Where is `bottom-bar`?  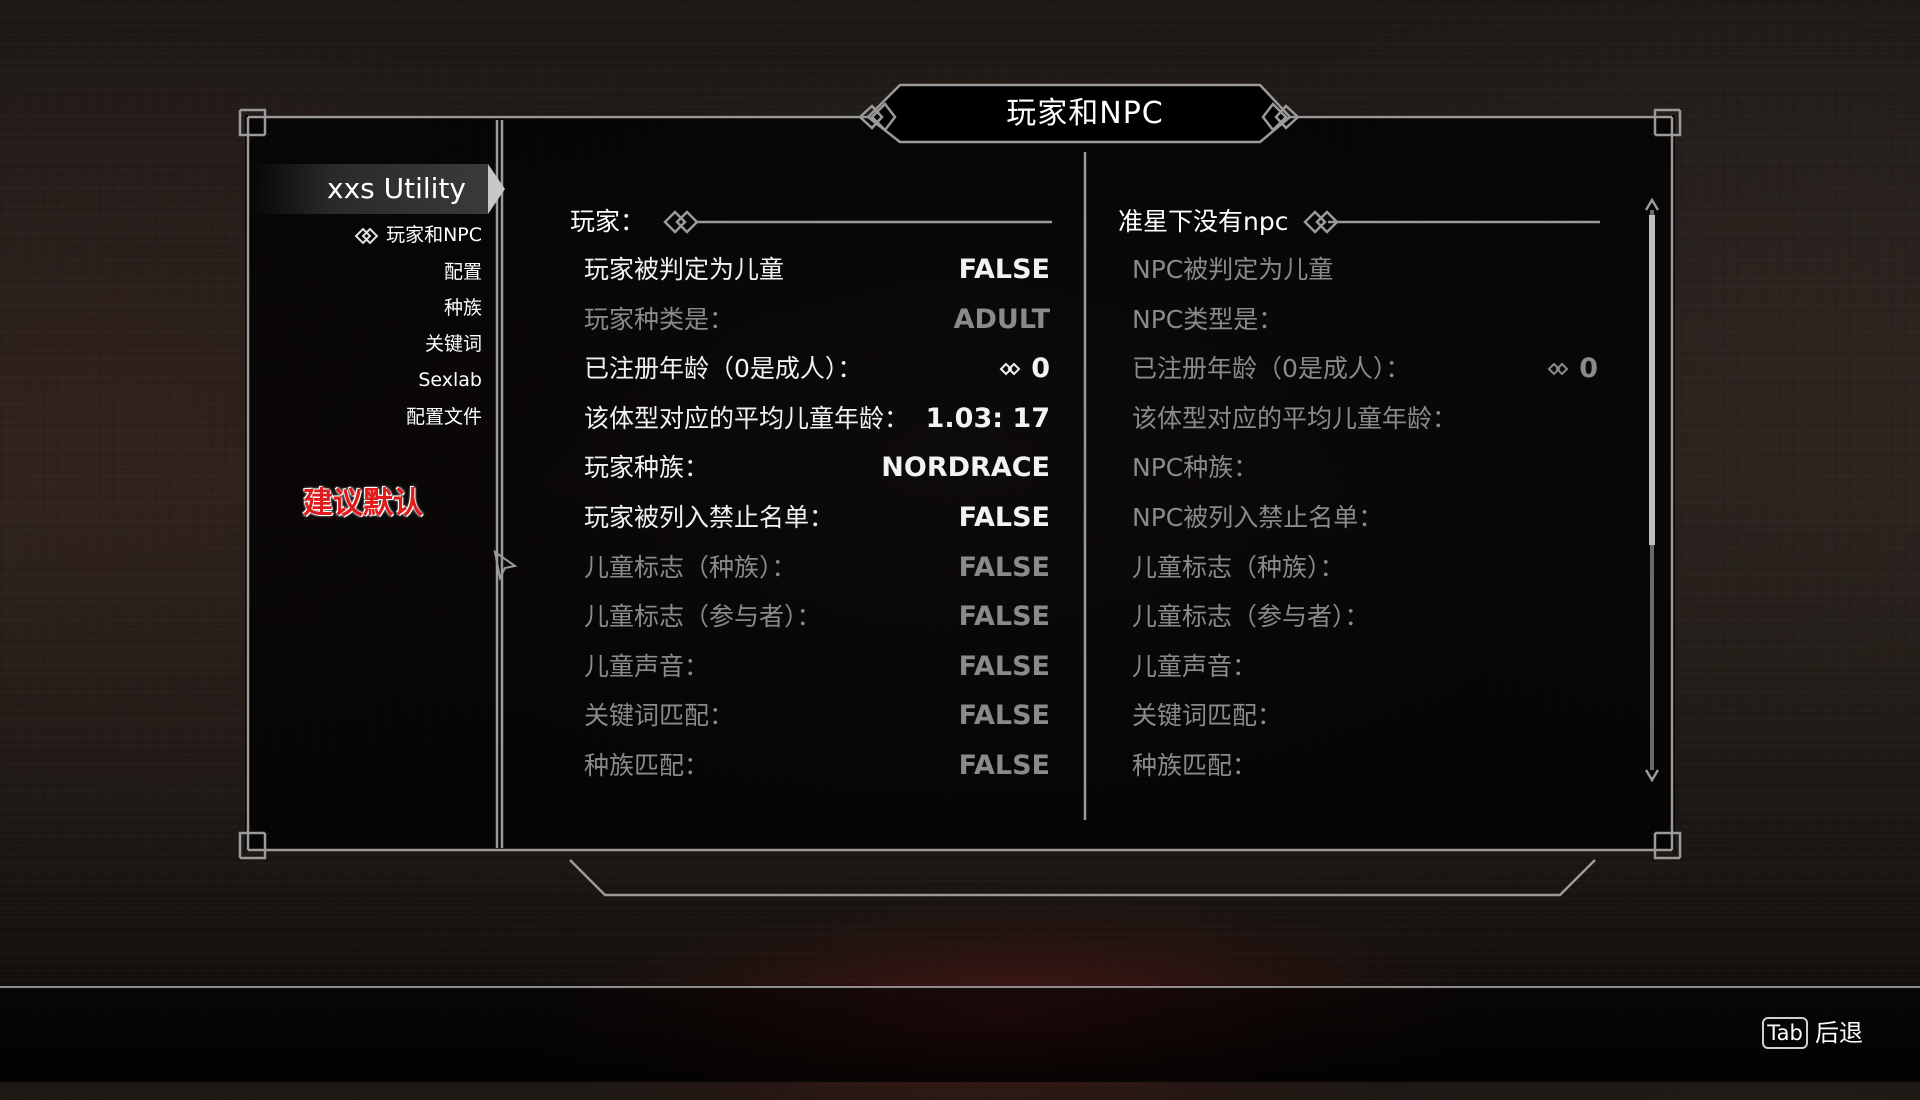 bottom-bar is located at coordinates (960, 1034).